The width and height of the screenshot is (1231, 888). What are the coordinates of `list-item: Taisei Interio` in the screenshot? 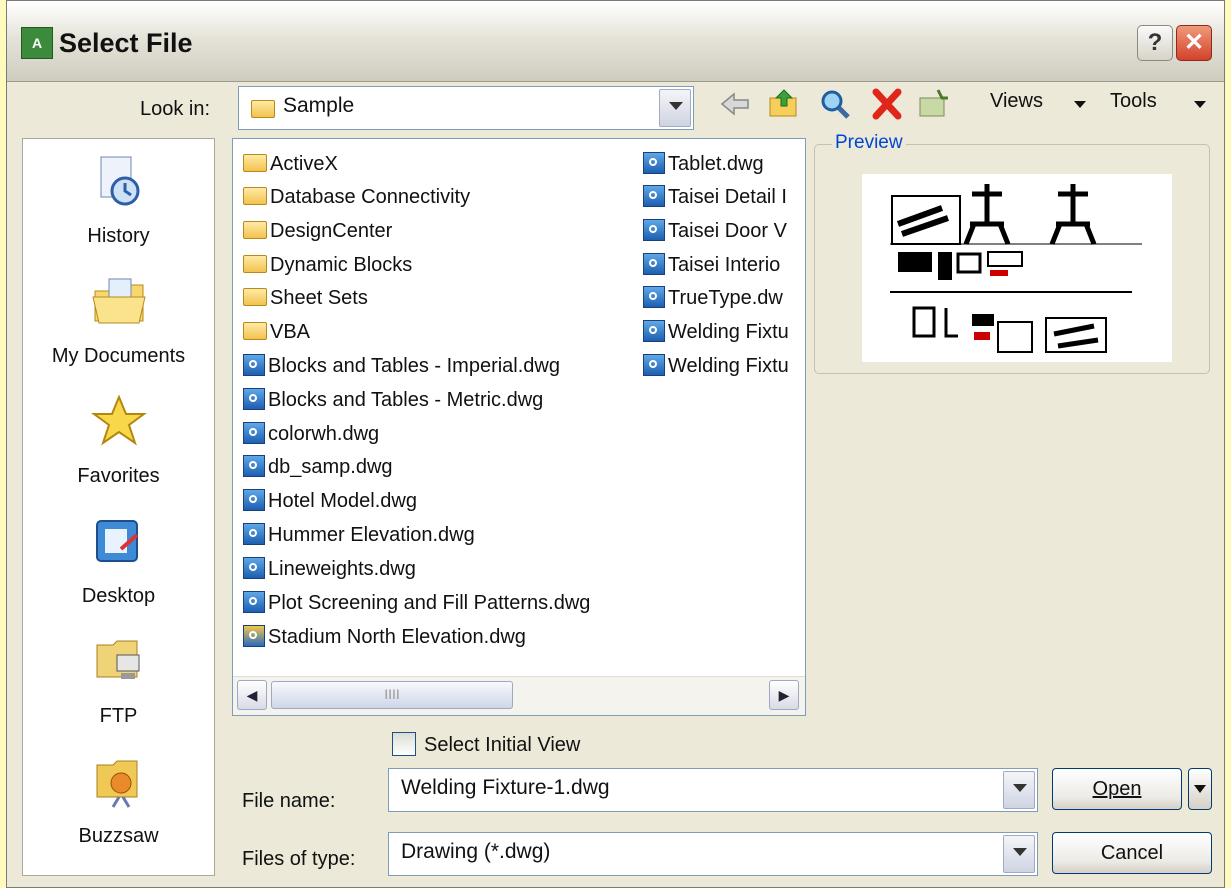 It's located at (711, 265).